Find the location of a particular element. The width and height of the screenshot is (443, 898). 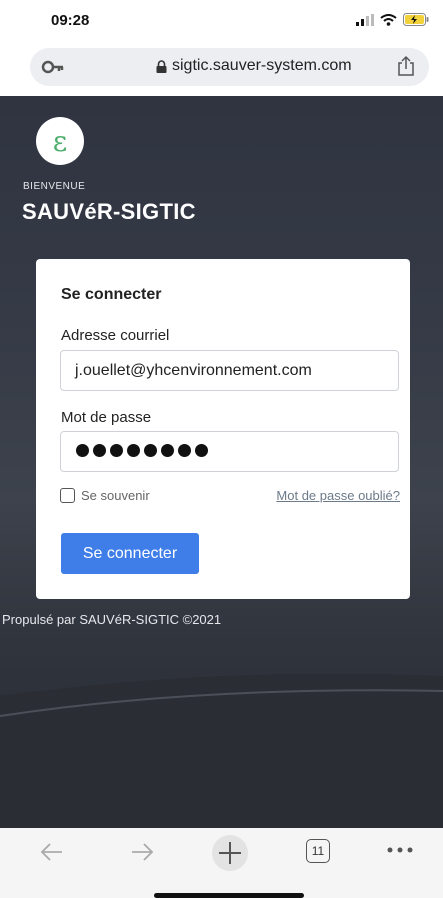

home-indicator is located at coordinates (229, 895).